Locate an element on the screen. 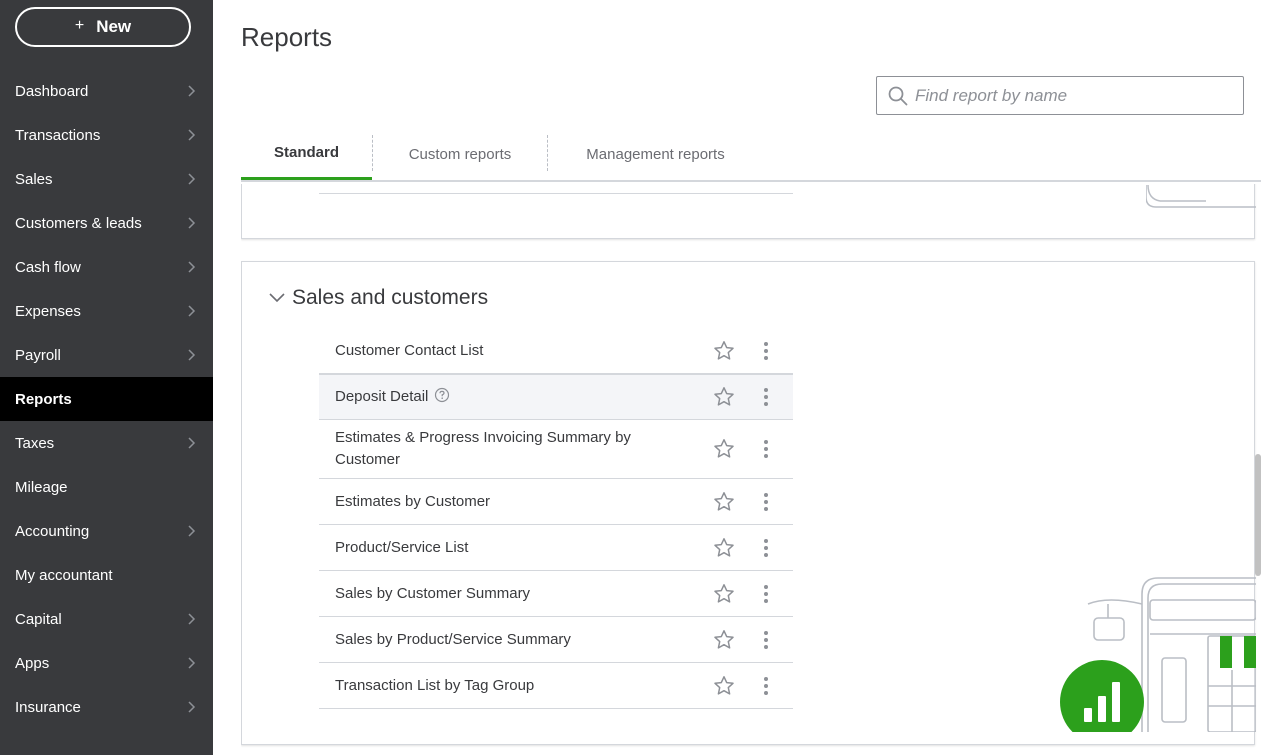 This screenshot has width=1276, height=755. sidebar-item-sales: Sales is located at coordinates (106, 179).